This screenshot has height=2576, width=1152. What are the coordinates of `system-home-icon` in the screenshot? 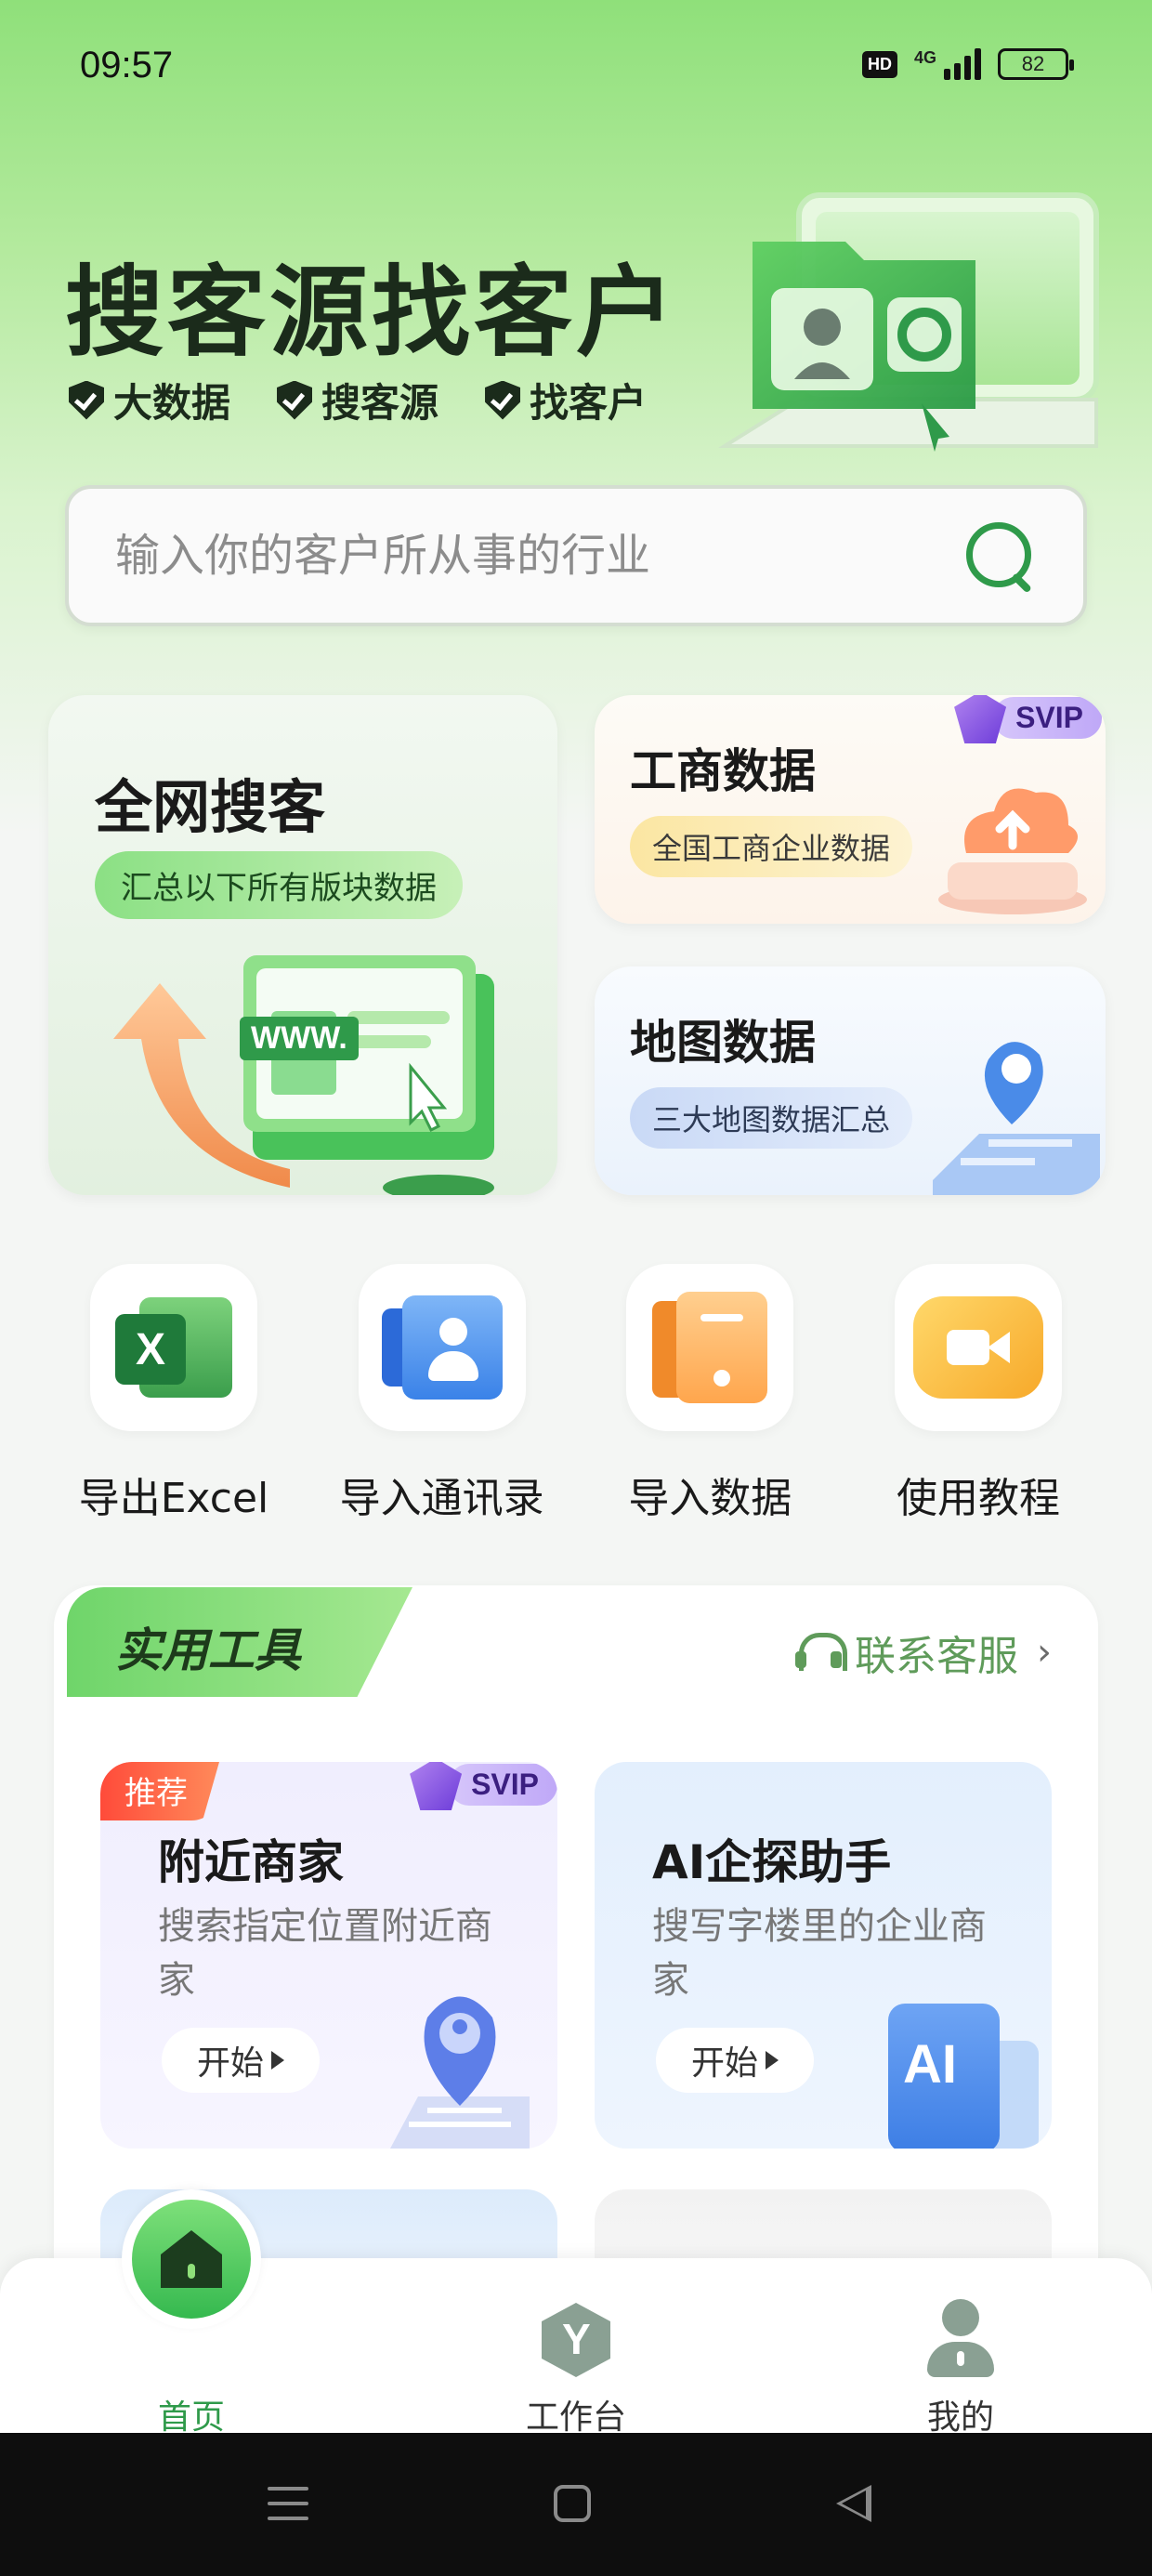 It's located at (572, 2503).